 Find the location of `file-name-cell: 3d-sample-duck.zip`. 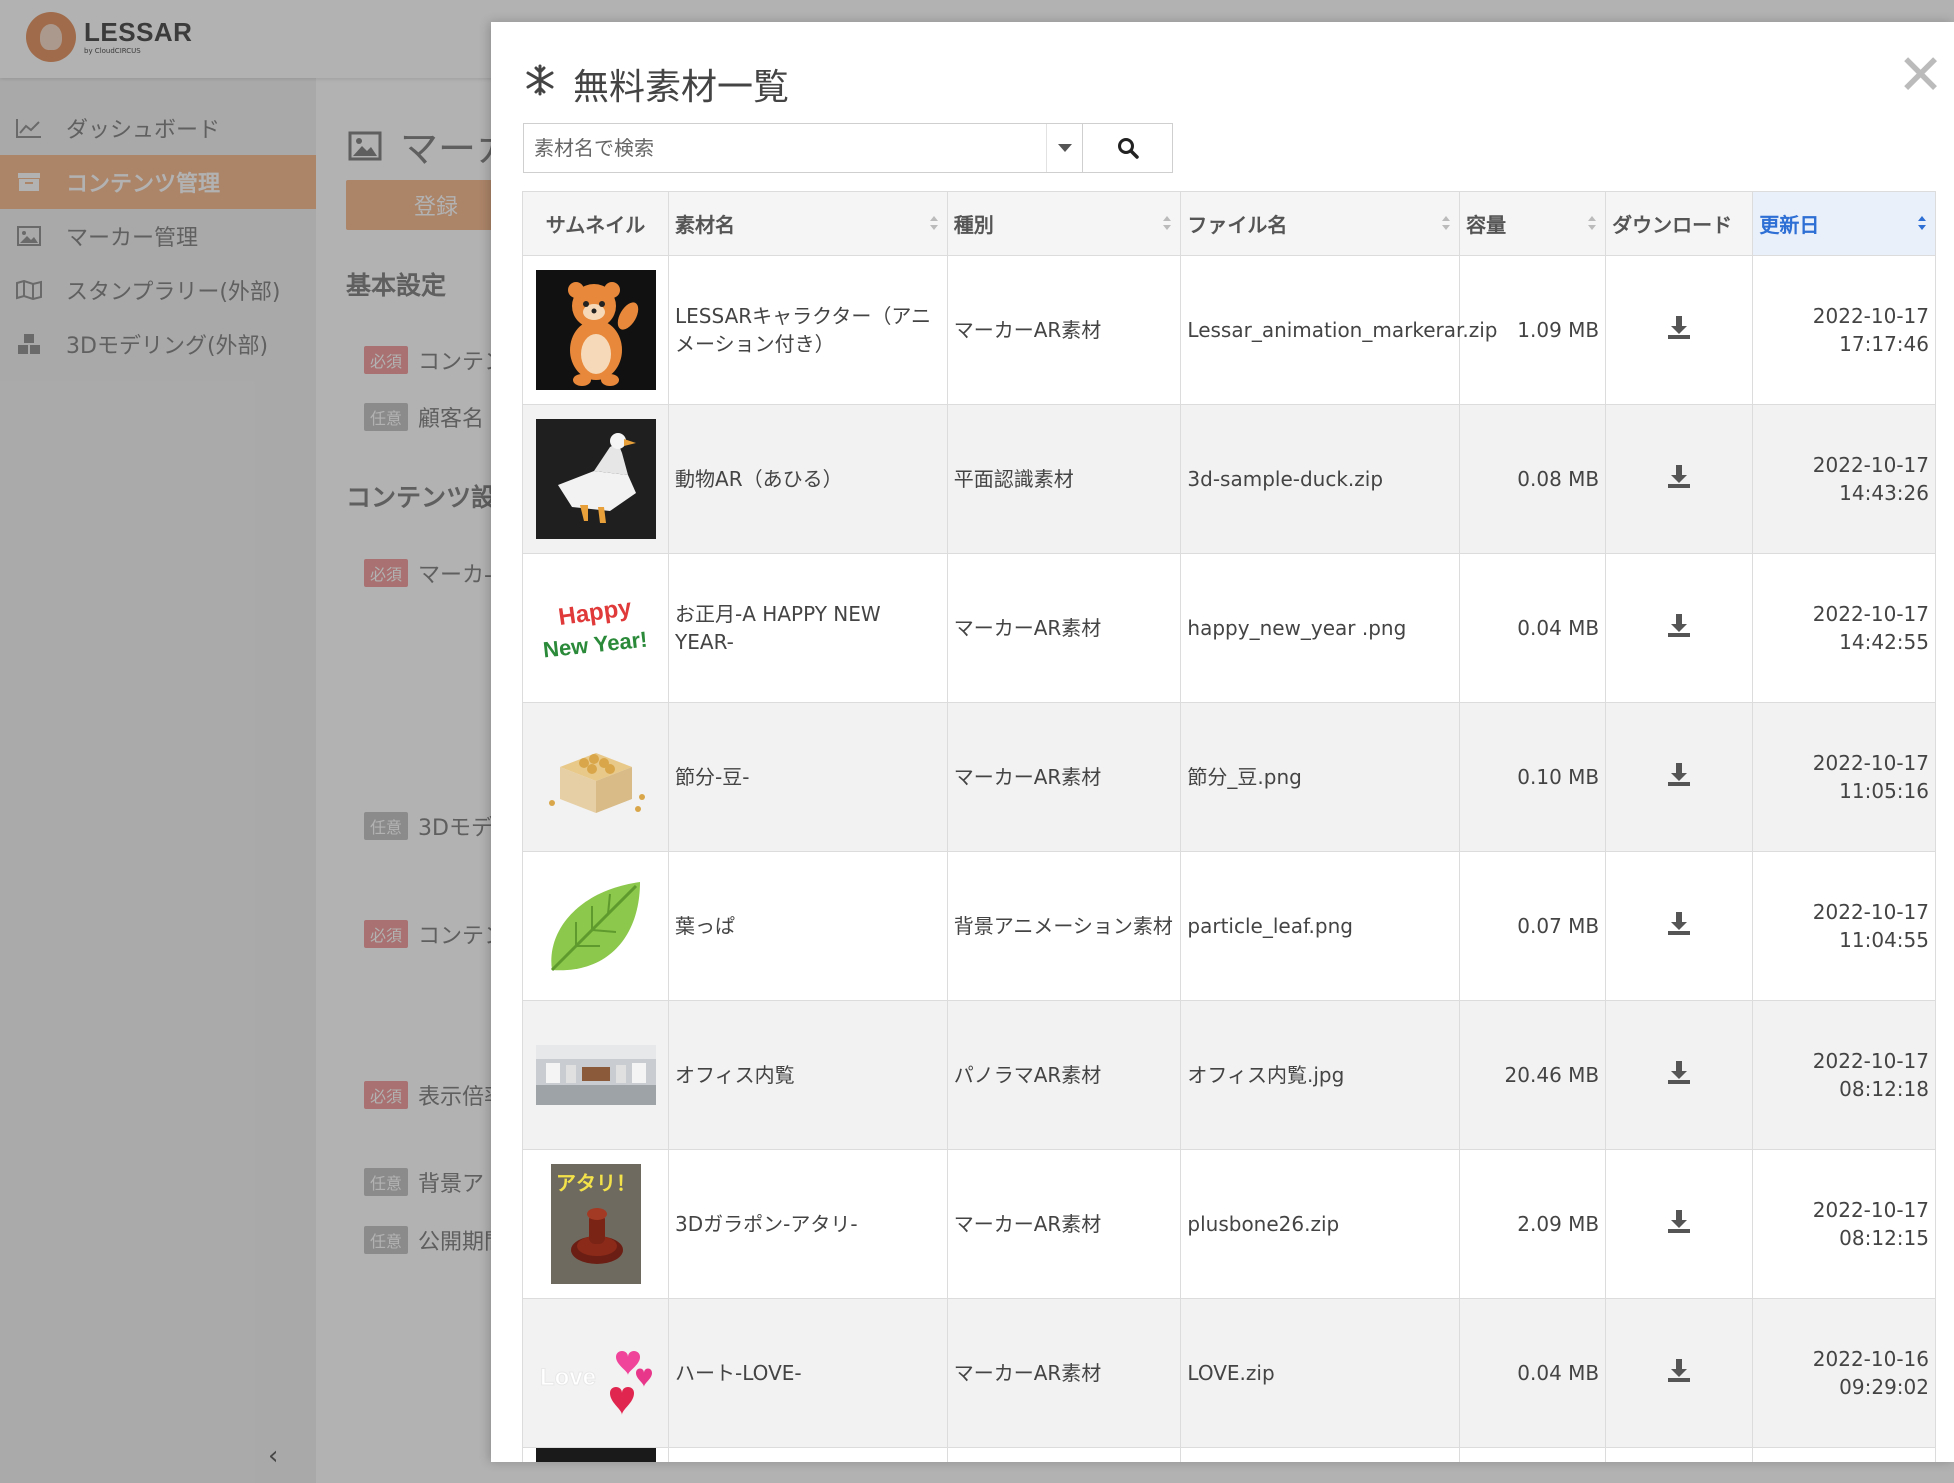

file-name-cell: 3d-sample-duck.zip is located at coordinates (1320, 479).